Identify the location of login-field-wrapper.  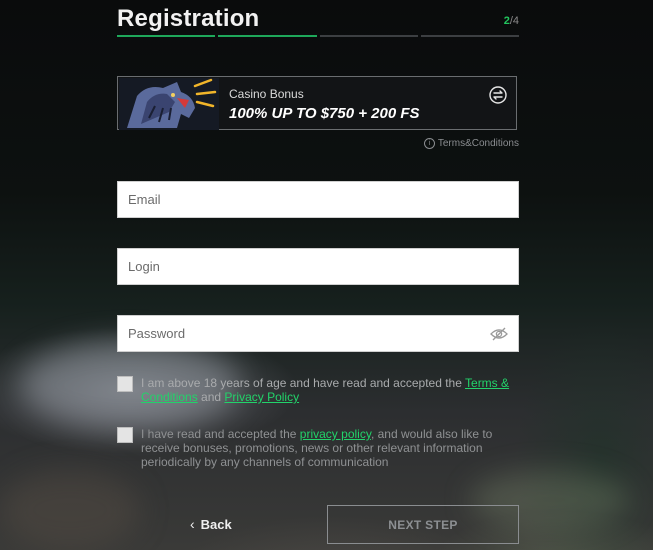
(318, 266).